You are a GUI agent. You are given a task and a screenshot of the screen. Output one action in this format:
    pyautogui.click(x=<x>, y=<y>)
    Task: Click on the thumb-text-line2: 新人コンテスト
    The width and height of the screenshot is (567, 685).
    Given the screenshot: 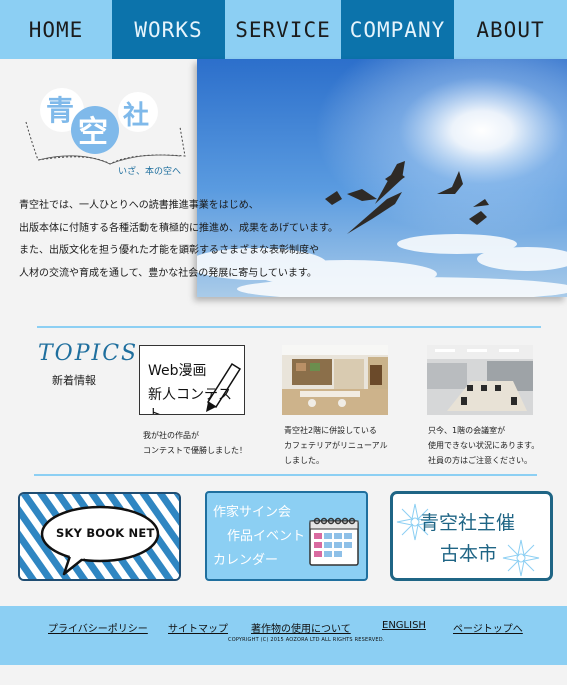 What is the action you would take?
    pyautogui.click(x=190, y=401)
    